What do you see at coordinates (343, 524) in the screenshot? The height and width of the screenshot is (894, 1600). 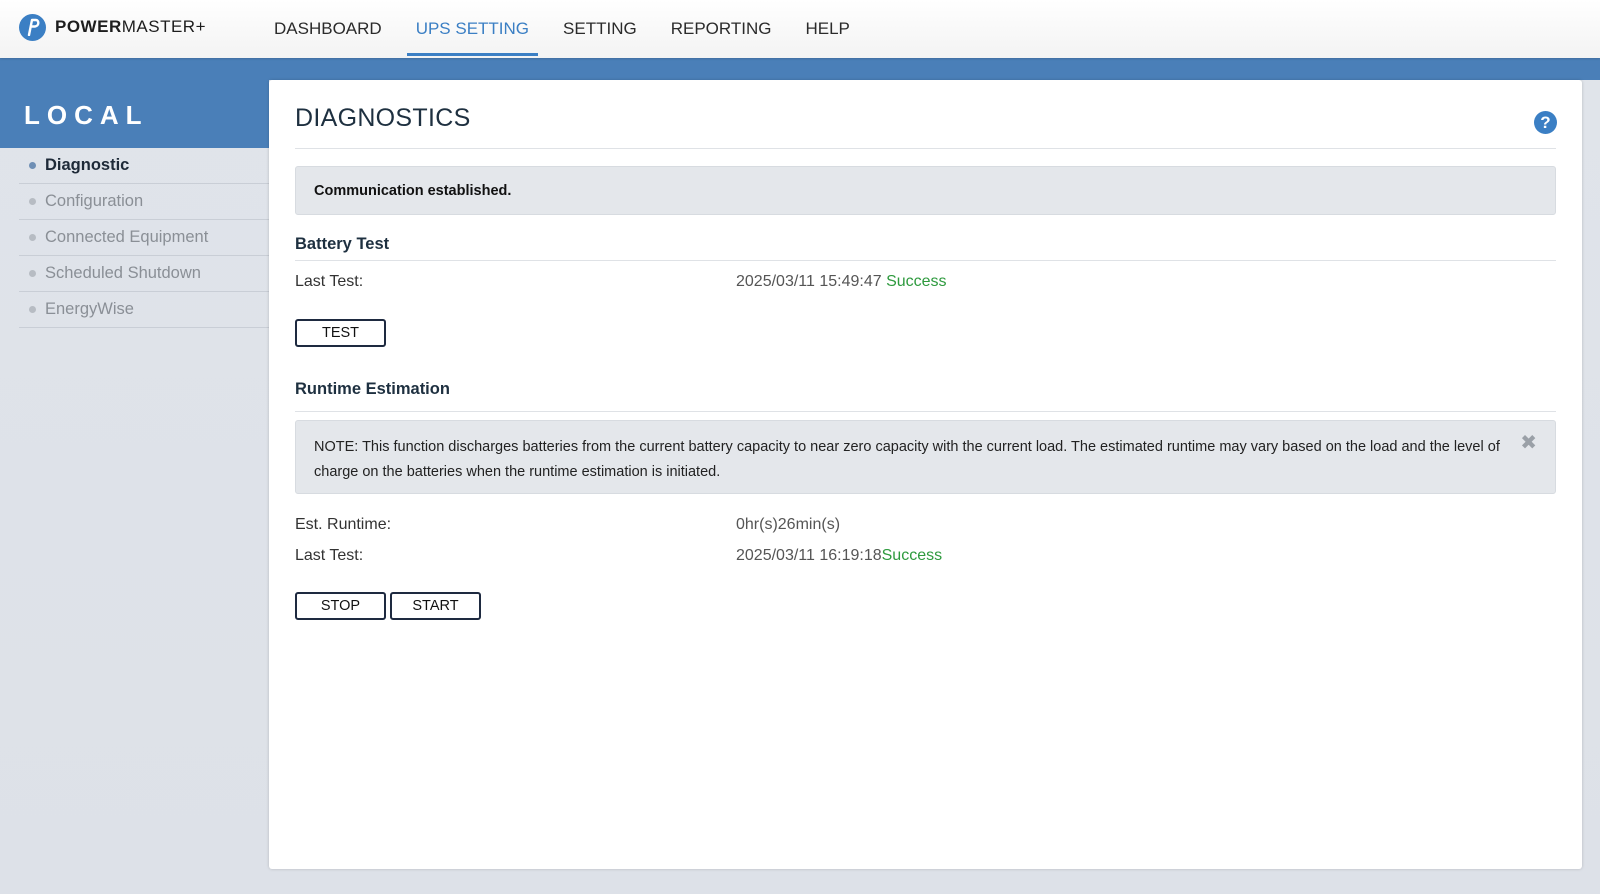 I see `est-runtime-label: Est. Runtime:` at bounding box center [343, 524].